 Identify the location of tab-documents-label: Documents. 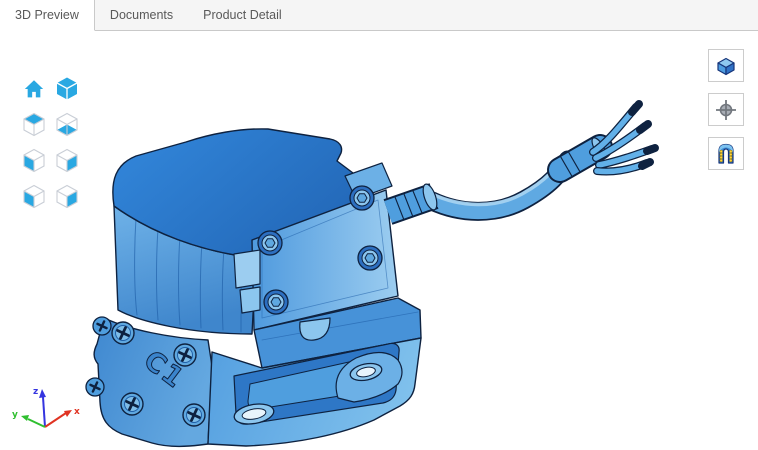
(141, 15).